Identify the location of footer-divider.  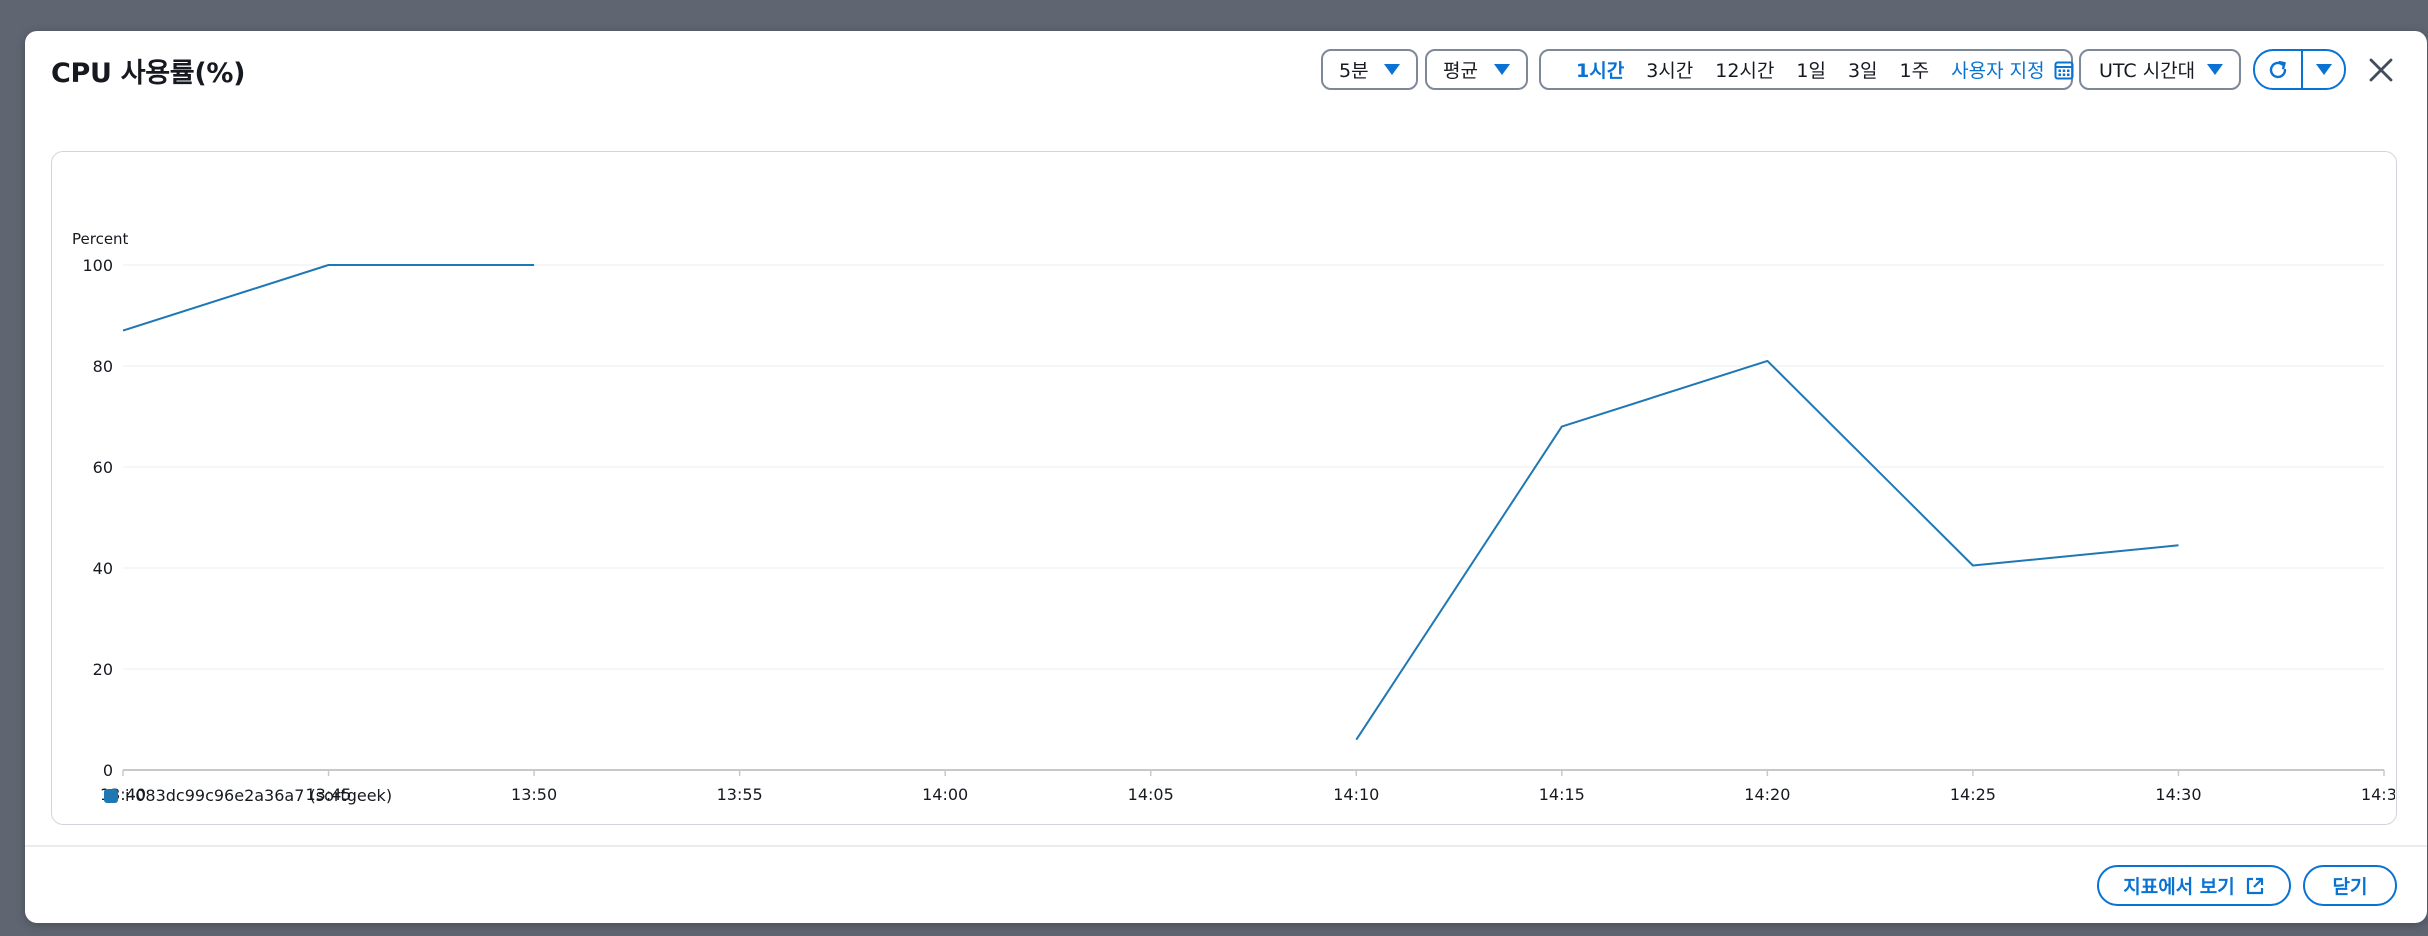
(1226, 846).